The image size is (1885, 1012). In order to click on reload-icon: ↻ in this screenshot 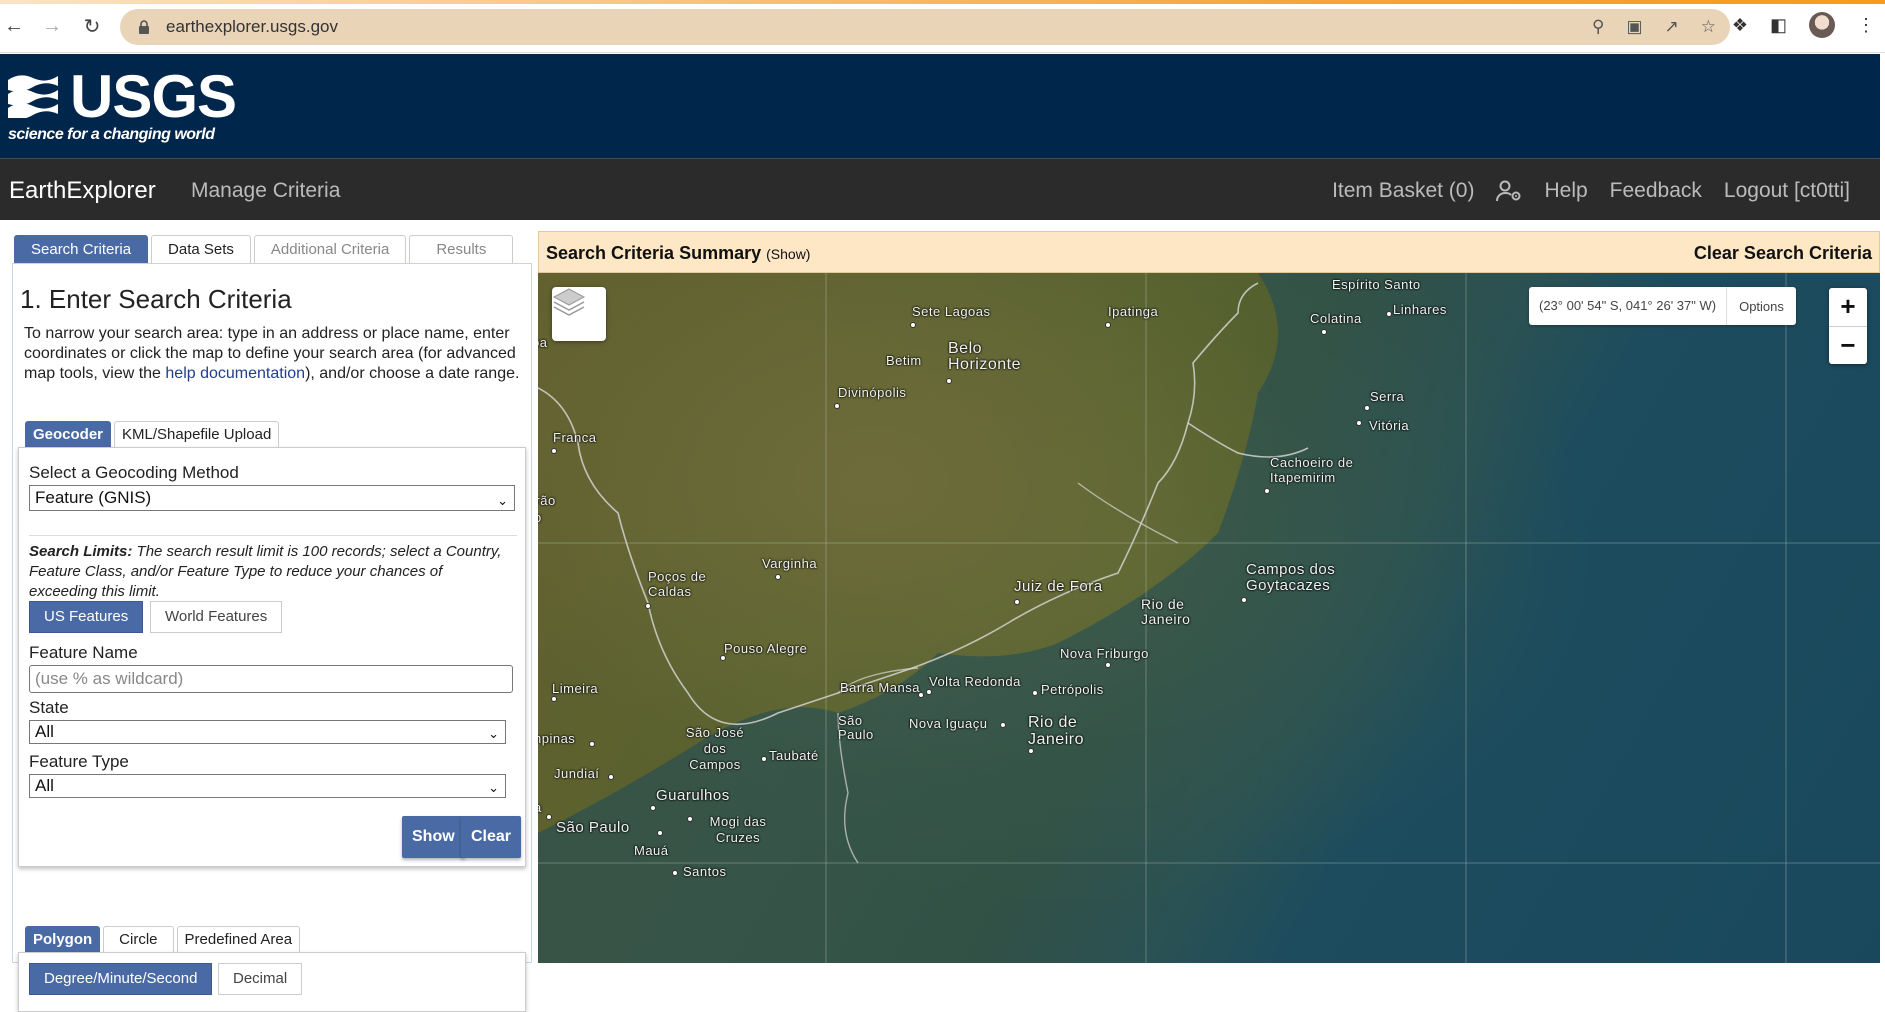, I will do `click(92, 26)`.